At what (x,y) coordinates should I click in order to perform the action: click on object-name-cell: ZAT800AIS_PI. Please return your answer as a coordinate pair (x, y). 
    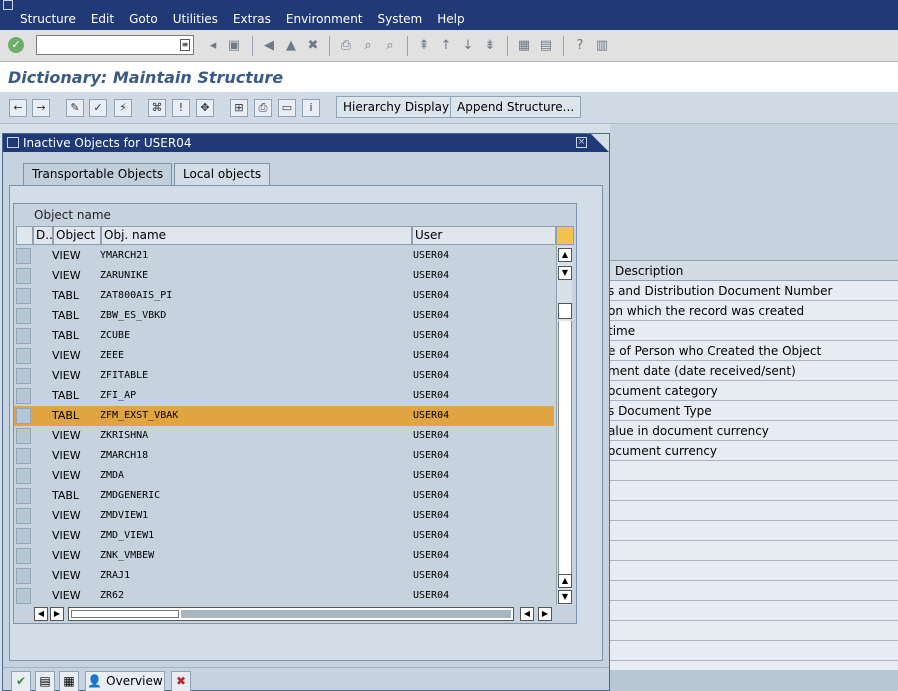
    Looking at the image, I should click on (136, 295).